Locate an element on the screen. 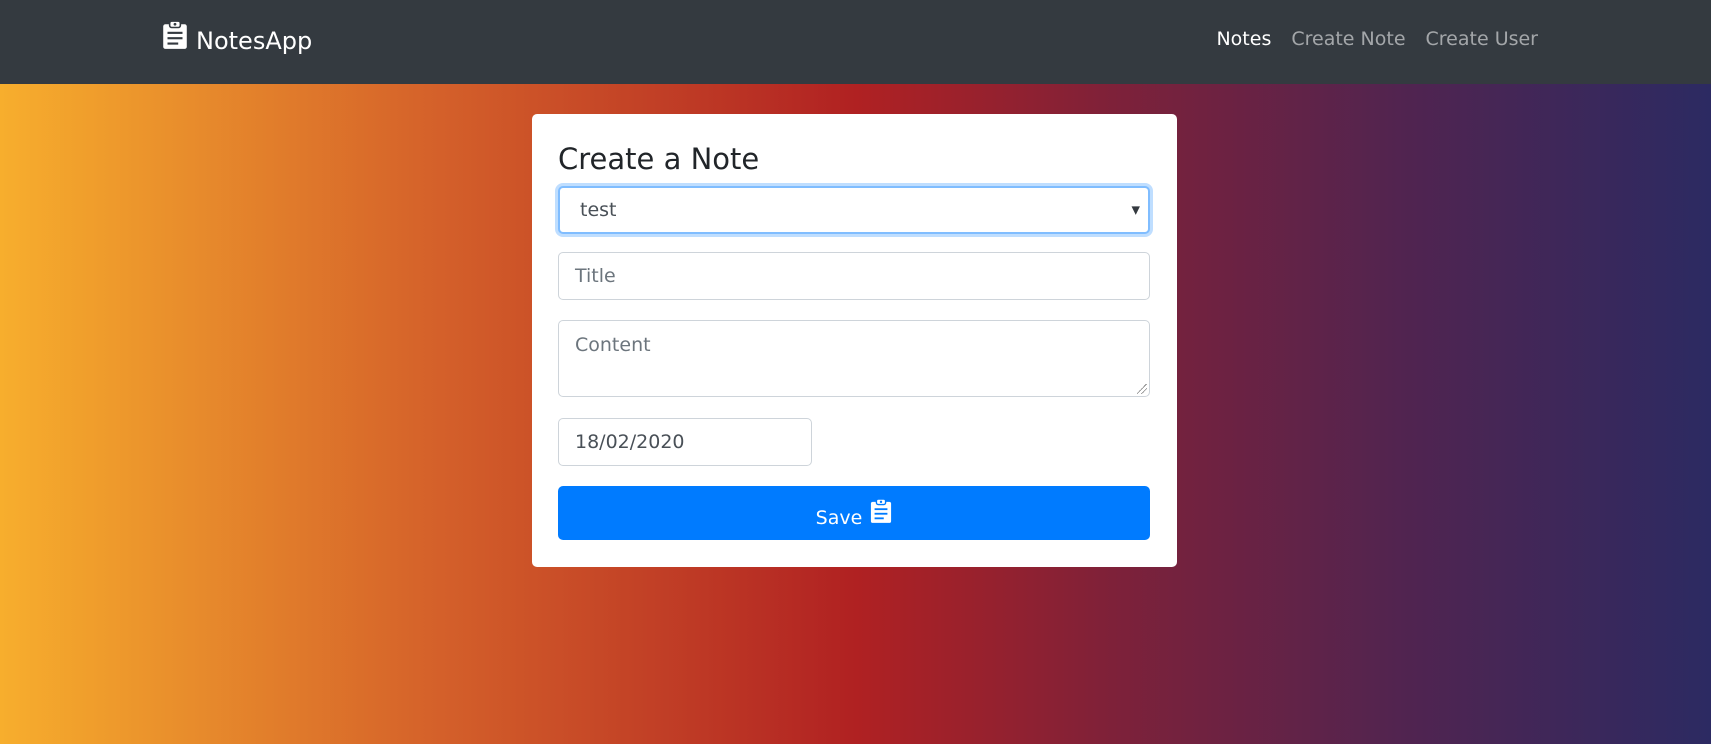 This screenshot has height=744, width=1711. user-select-value: test is located at coordinates (598, 210).